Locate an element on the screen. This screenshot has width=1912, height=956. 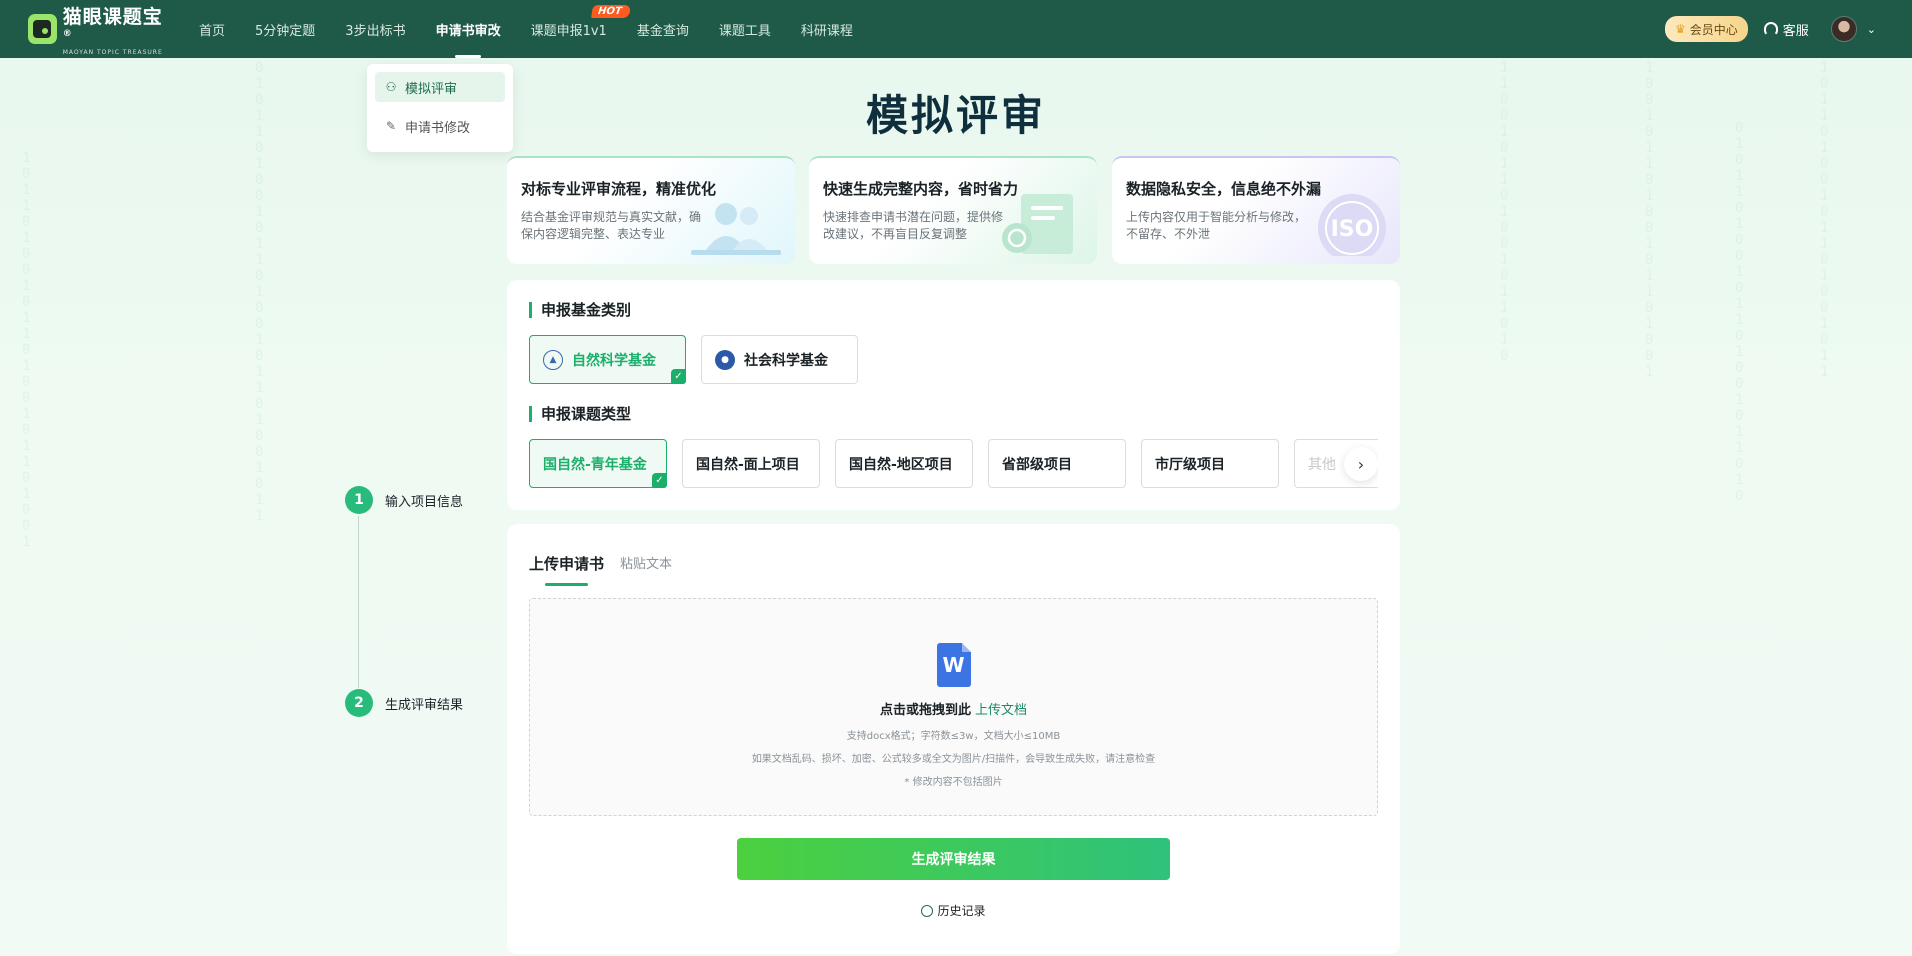
type-option-regional: 国自然-地区项目 is located at coordinates (904, 463).